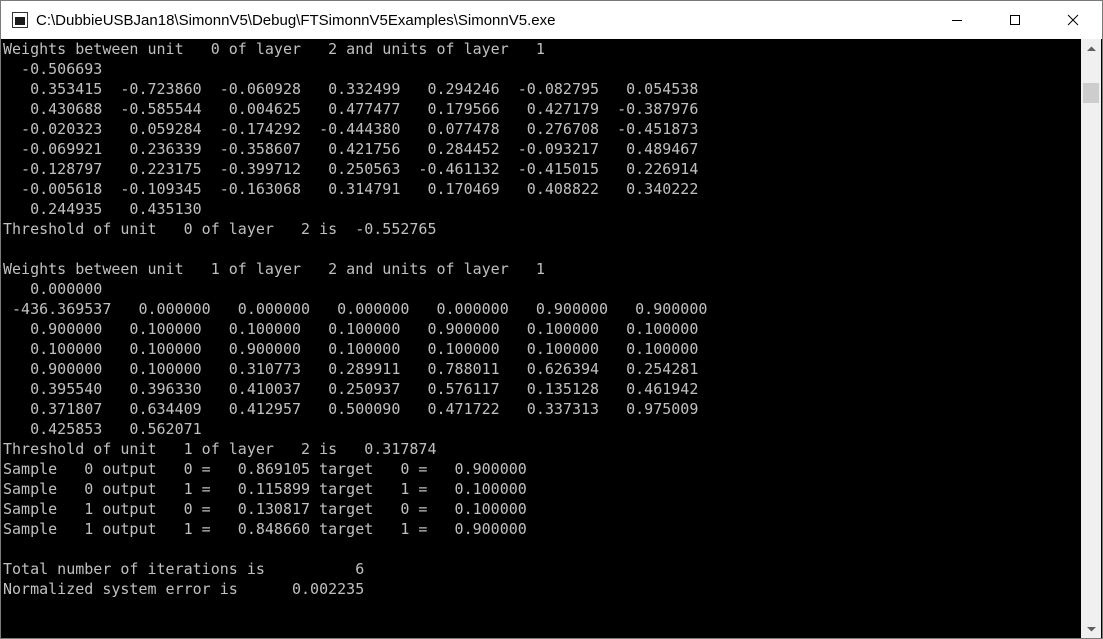 This screenshot has height=639, width=1103. Describe the element at coordinates (184, 569) in the screenshot. I see `console-line: Total number of iterations is 6` at that location.